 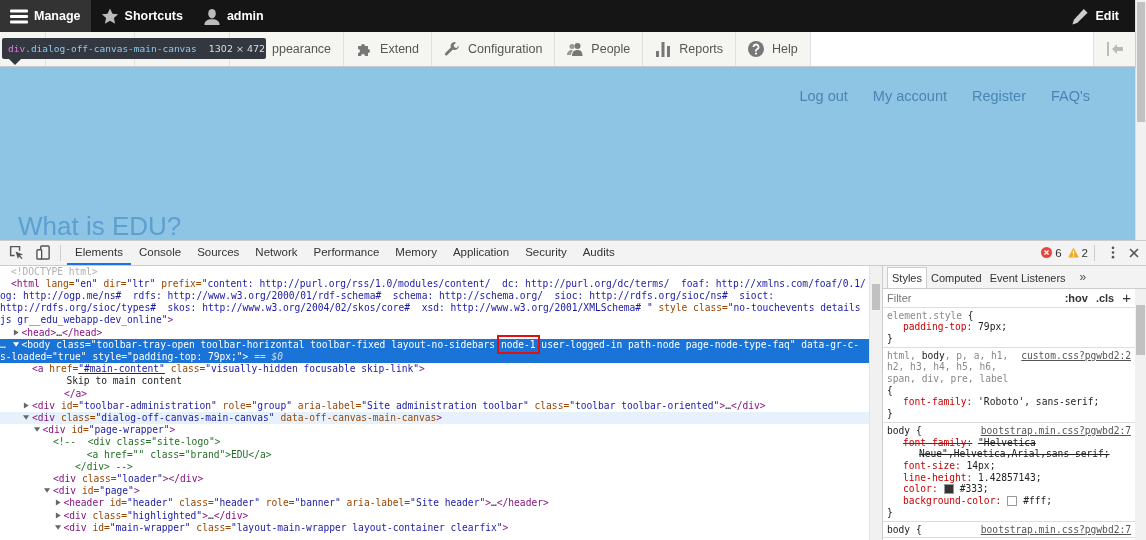 What do you see at coordinates (690, 49) in the screenshot?
I see `tray-tab: Reports` at bounding box center [690, 49].